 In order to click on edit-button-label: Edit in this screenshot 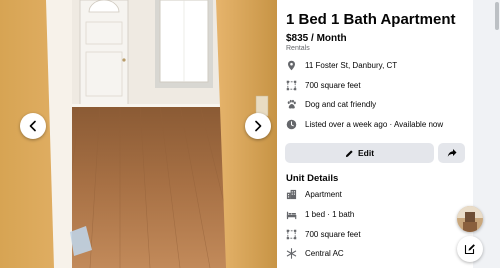, I will do `click(366, 153)`.